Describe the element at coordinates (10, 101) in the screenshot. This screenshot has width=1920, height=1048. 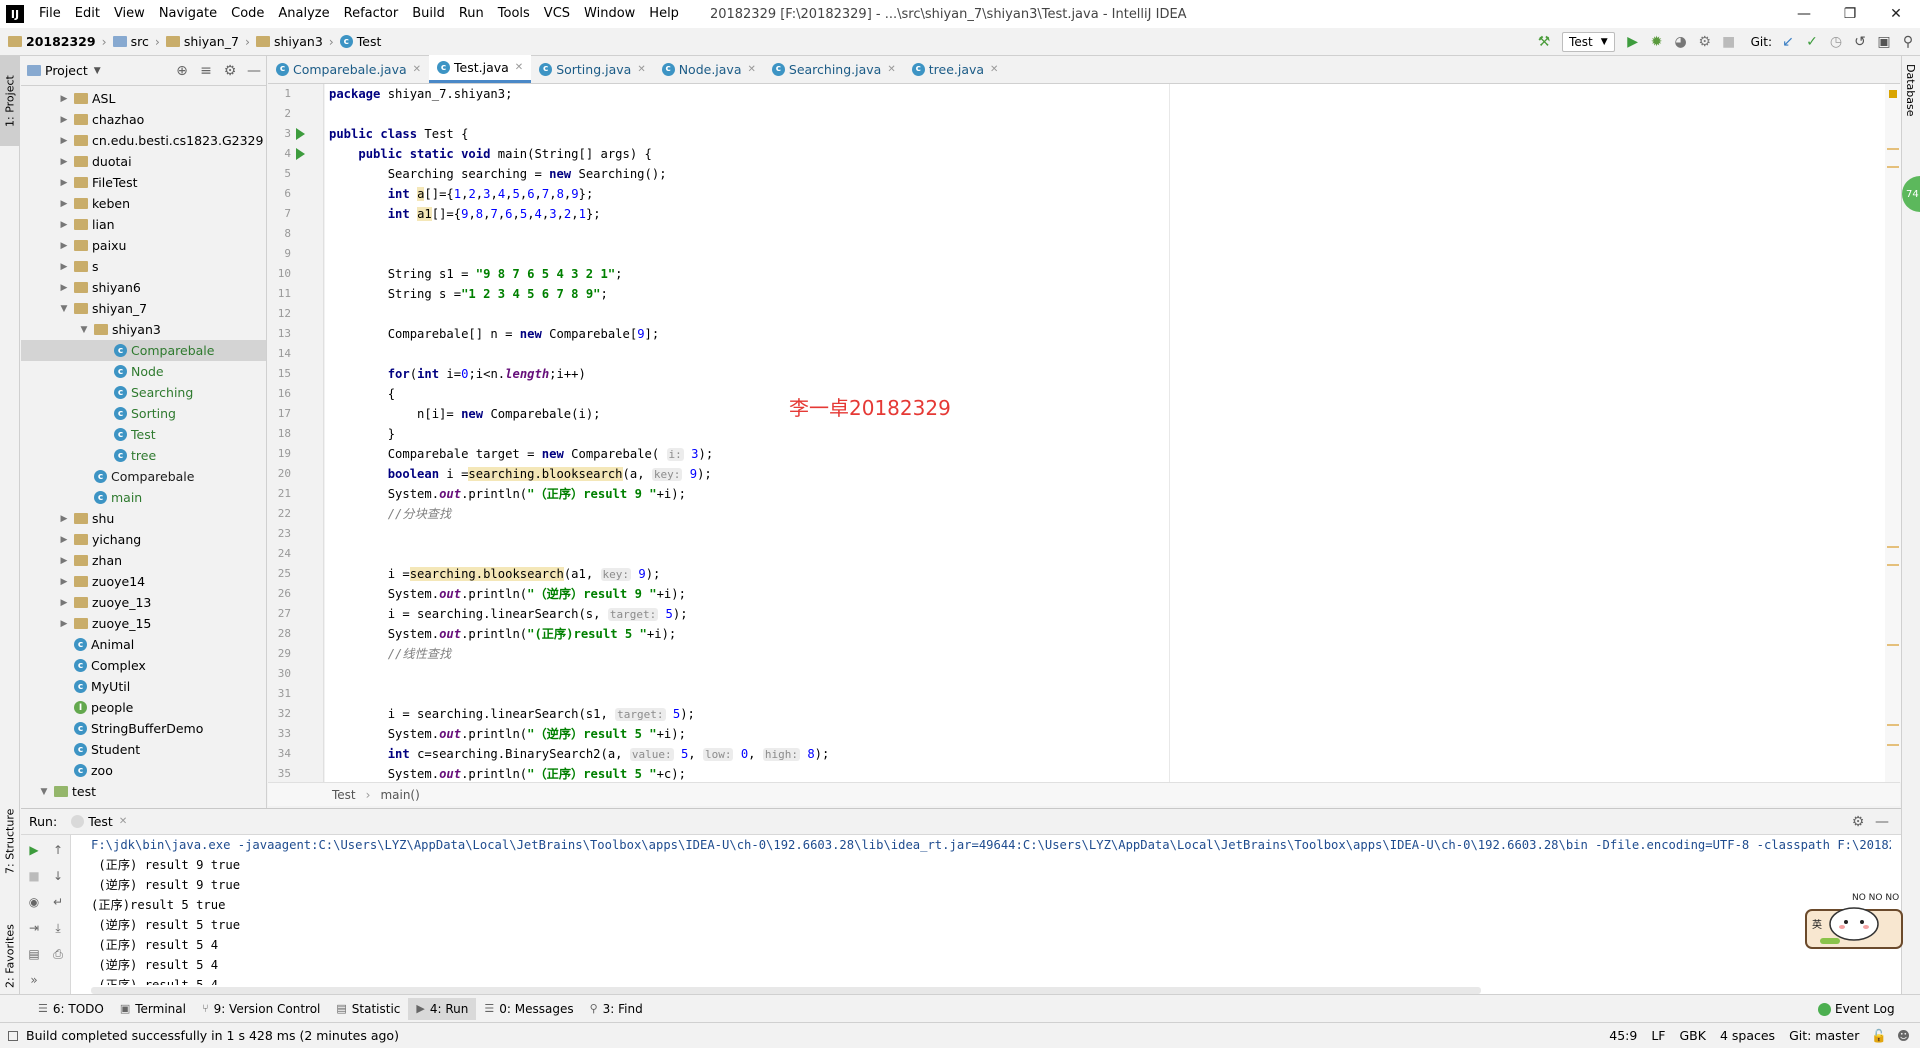
I see `project-tool-tab: 1: Project` at that location.